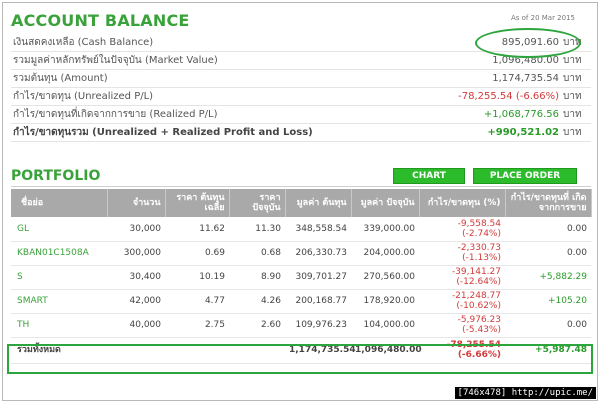  What do you see at coordinates (301, 186) in the screenshot?
I see `portfolio-divider` at bounding box center [301, 186].